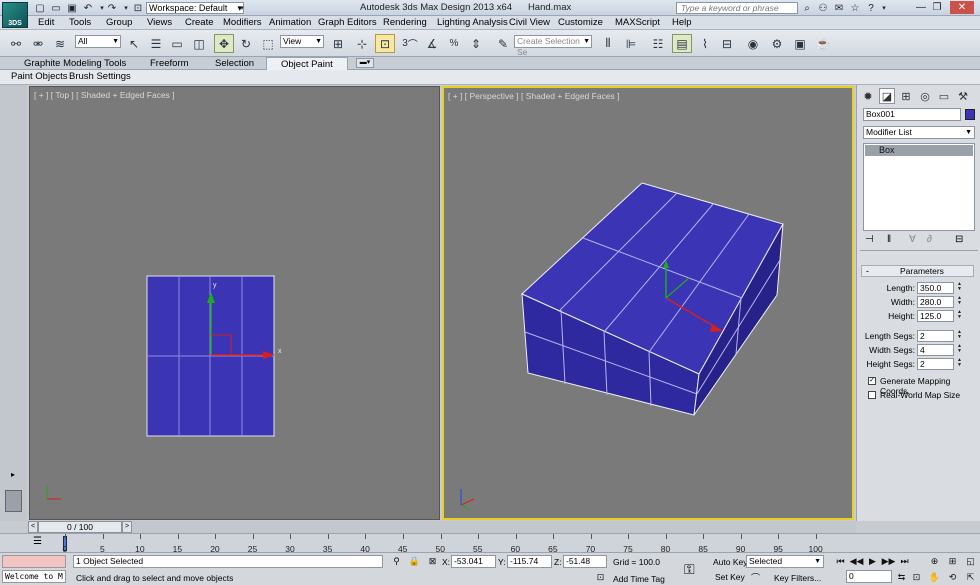 This screenshot has width=980, height=585. Describe the element at coordinates (872, 561) in the screenshot. I see `play-icon: ▶` at that location.